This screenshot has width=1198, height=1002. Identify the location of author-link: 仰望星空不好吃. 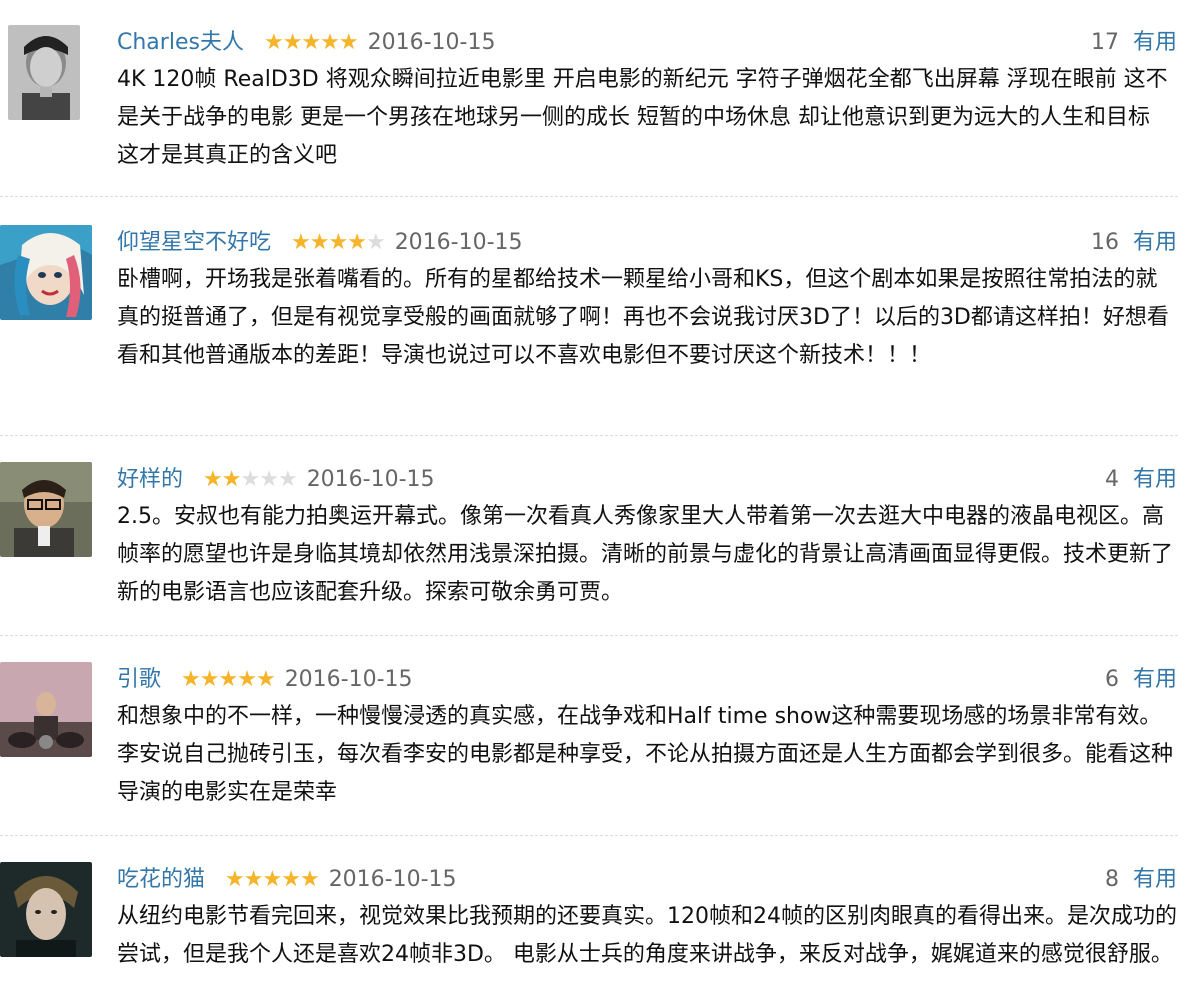
(194, 242).